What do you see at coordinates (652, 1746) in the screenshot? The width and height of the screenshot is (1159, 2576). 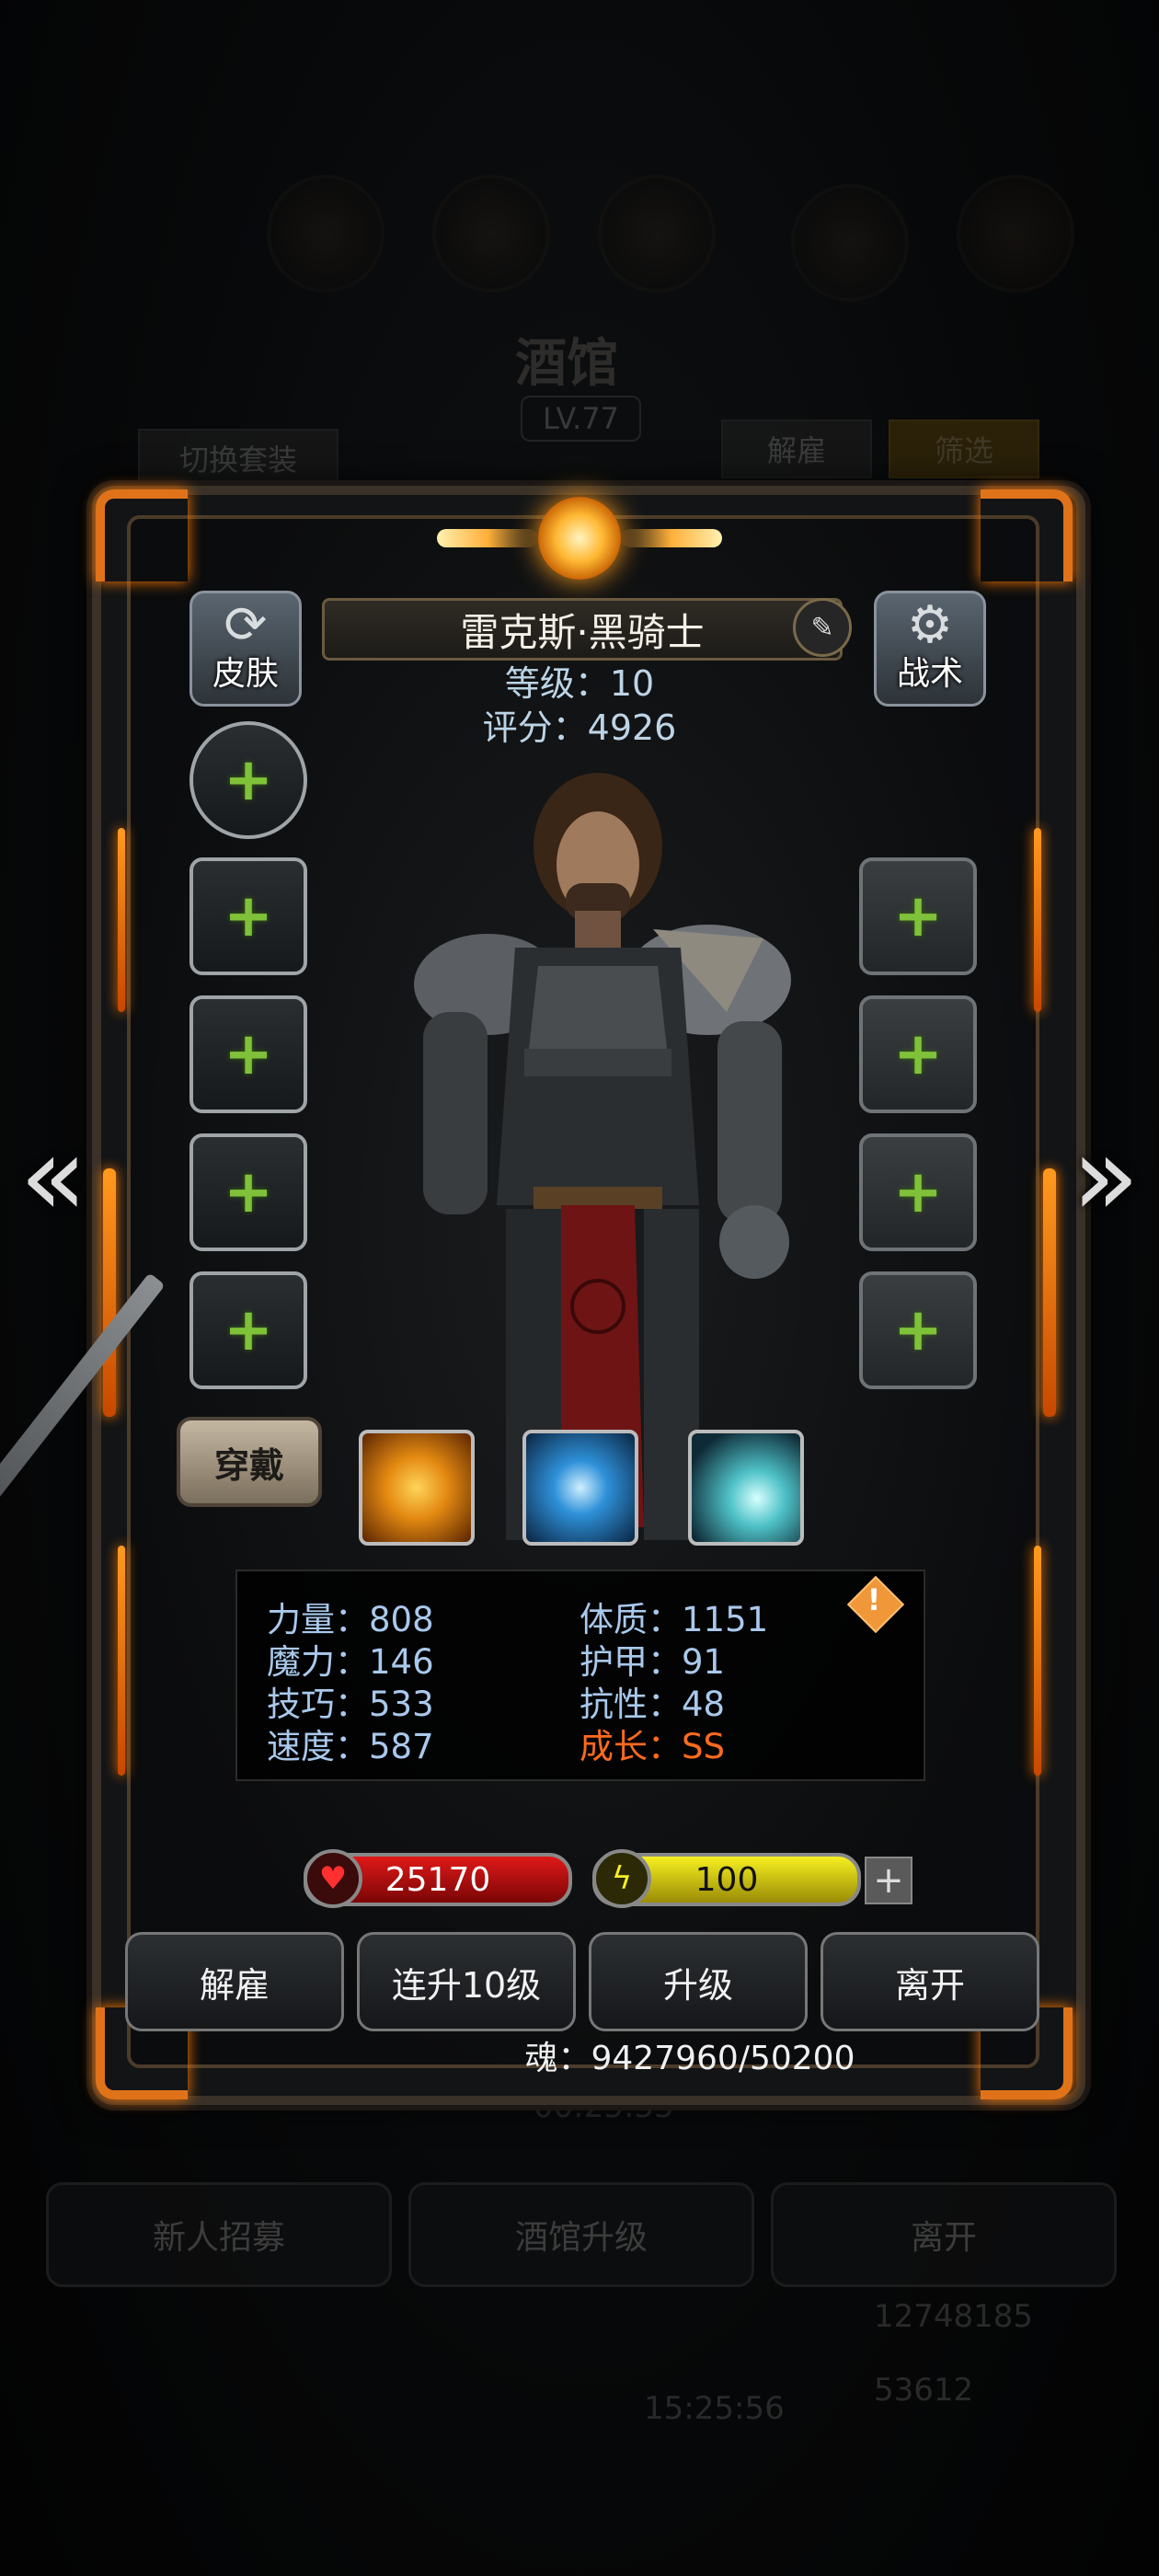 I see `stat-growth: 成长：SS` at bounding box center [652, 1746].